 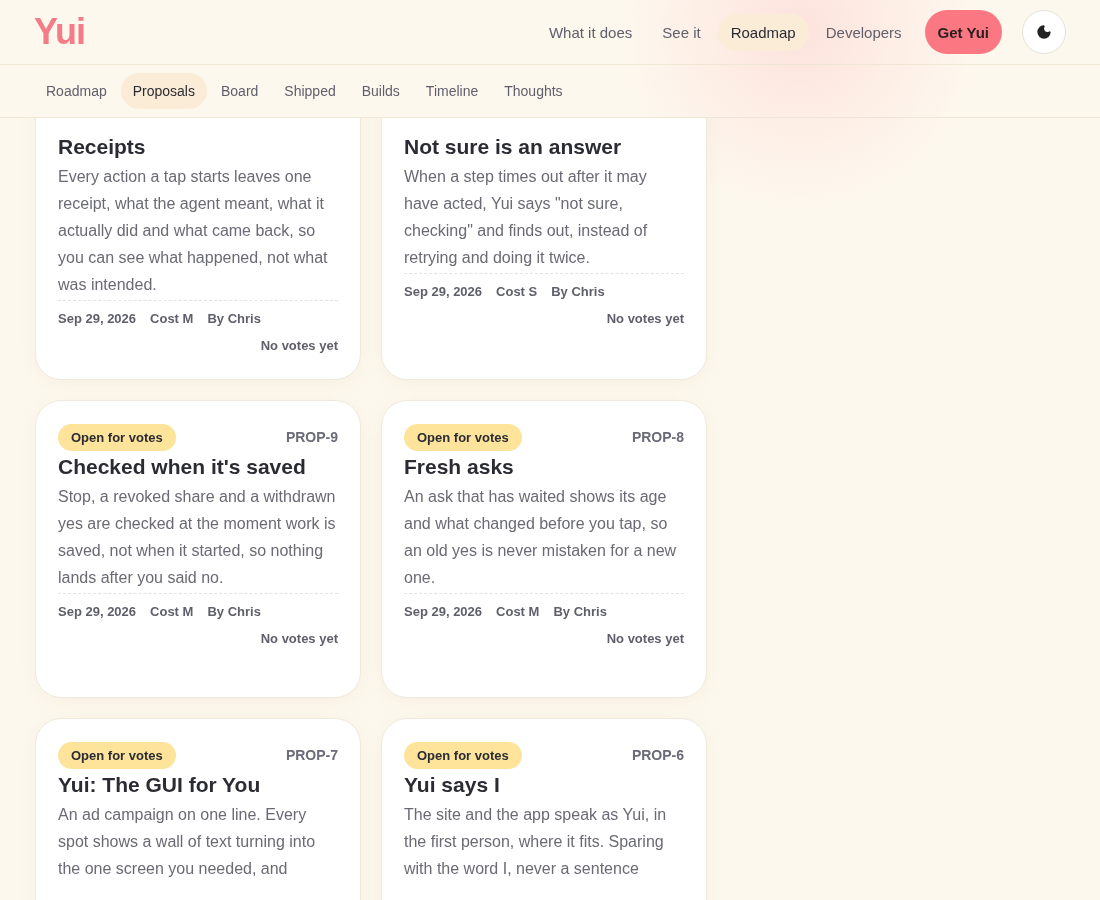 What do you see at coordinates (76, 91) in the screenshot?
I see `subnav-tab: Roadmap` at bounding box center [76, 91].